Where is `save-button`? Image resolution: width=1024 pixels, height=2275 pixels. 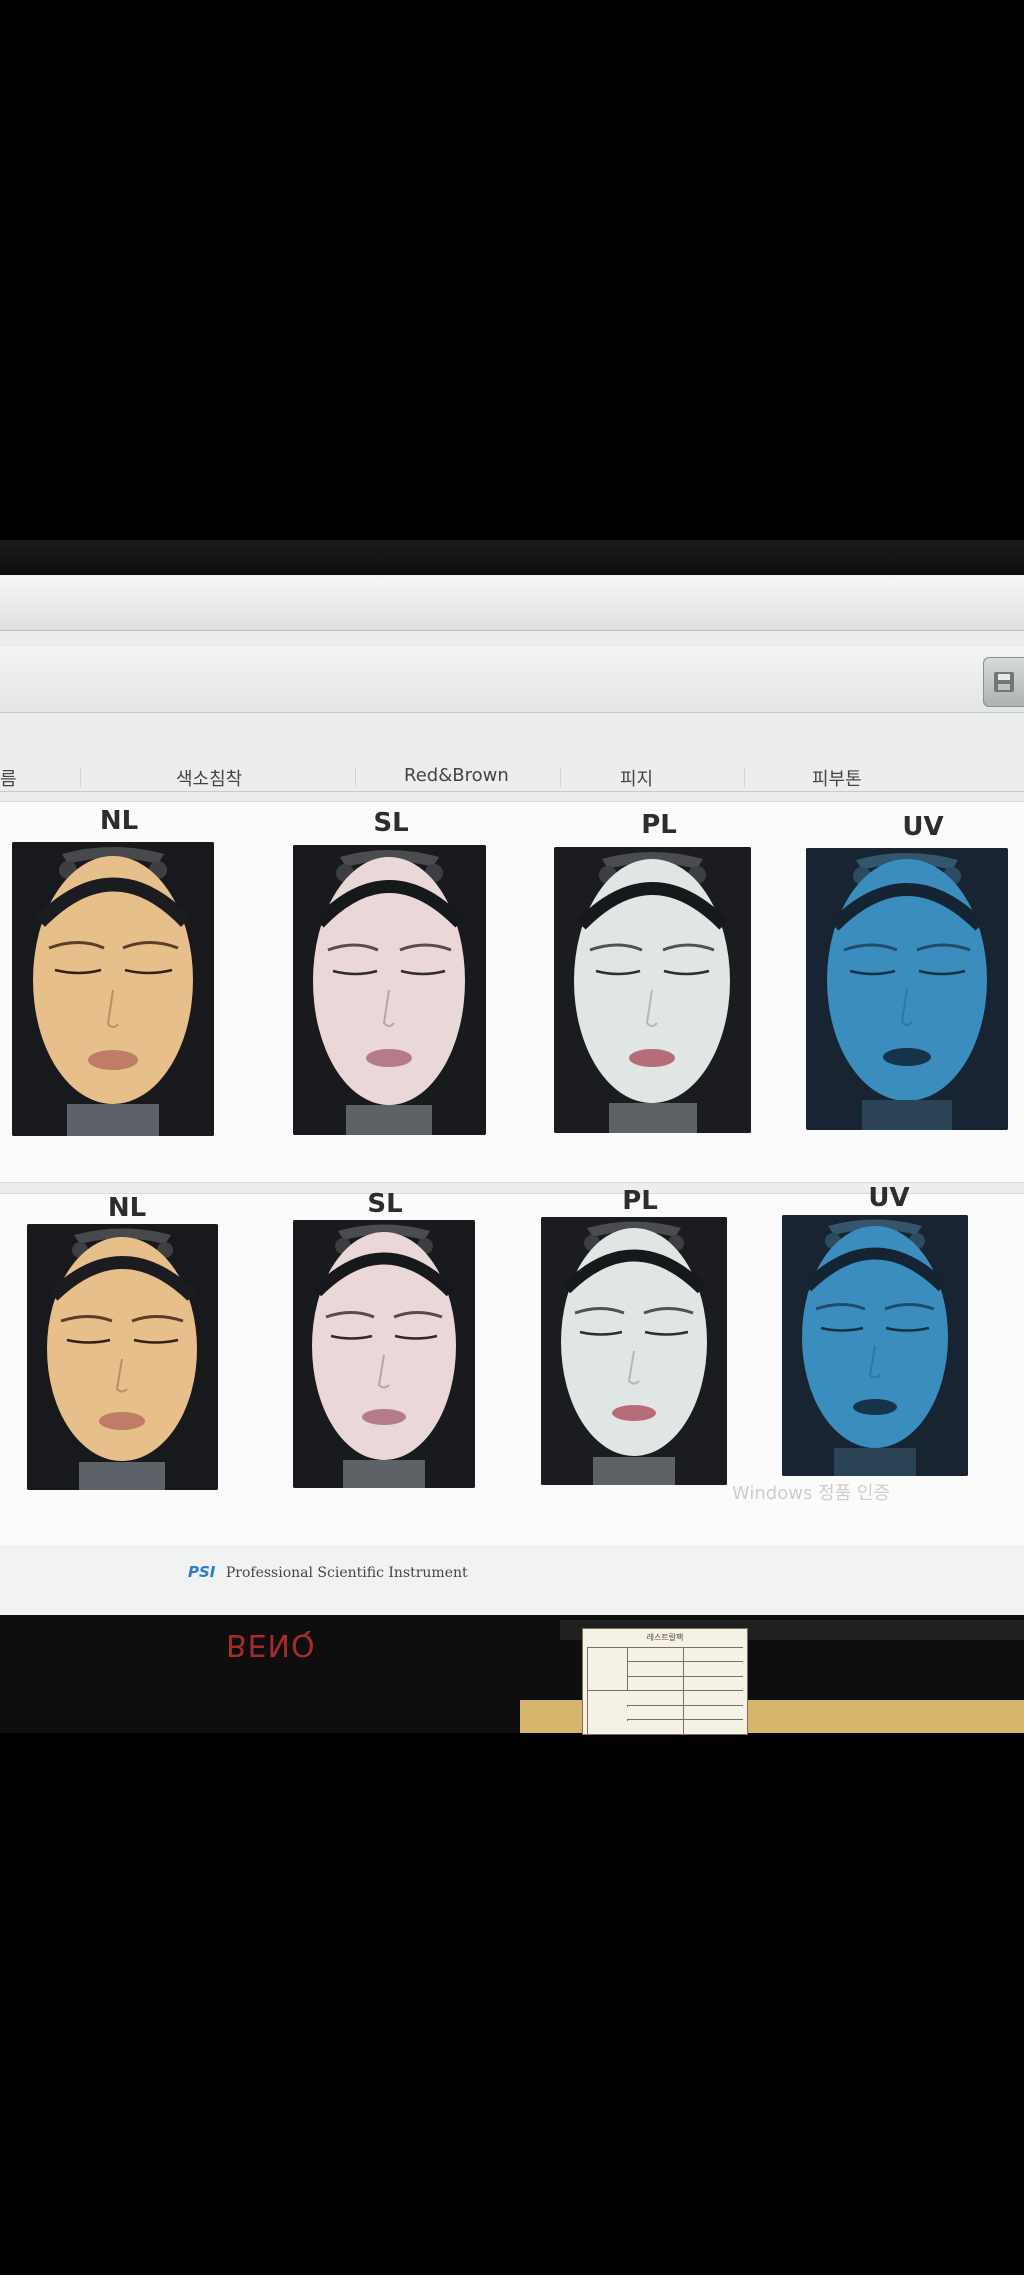 save-button is located at coordinates (1003, 682).